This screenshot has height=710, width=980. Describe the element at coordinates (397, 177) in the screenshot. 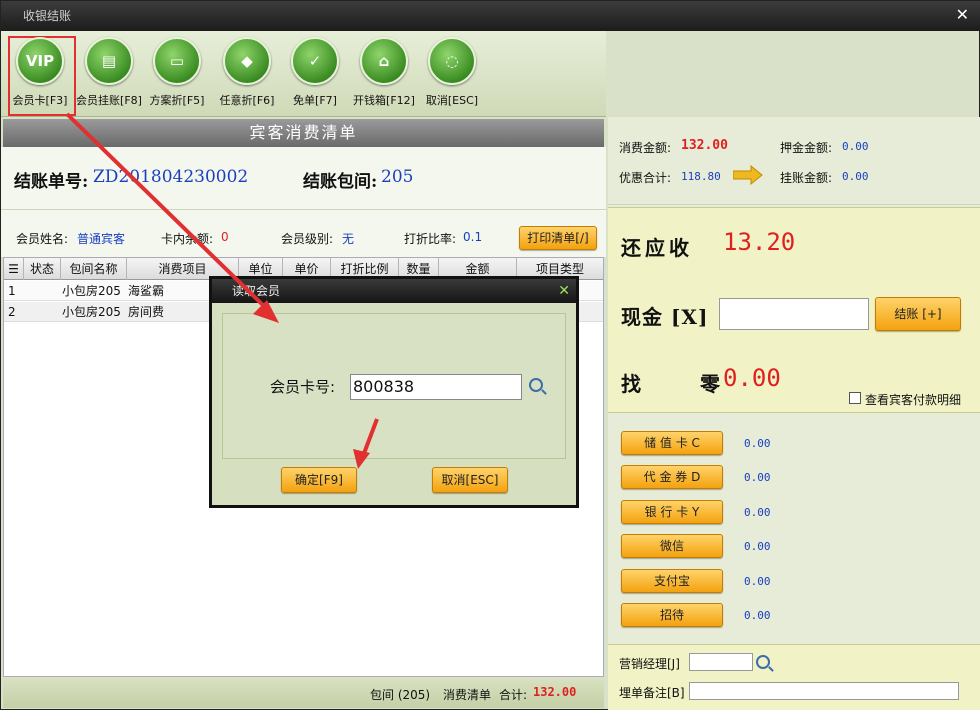

I see `room-no: 205` at that location.